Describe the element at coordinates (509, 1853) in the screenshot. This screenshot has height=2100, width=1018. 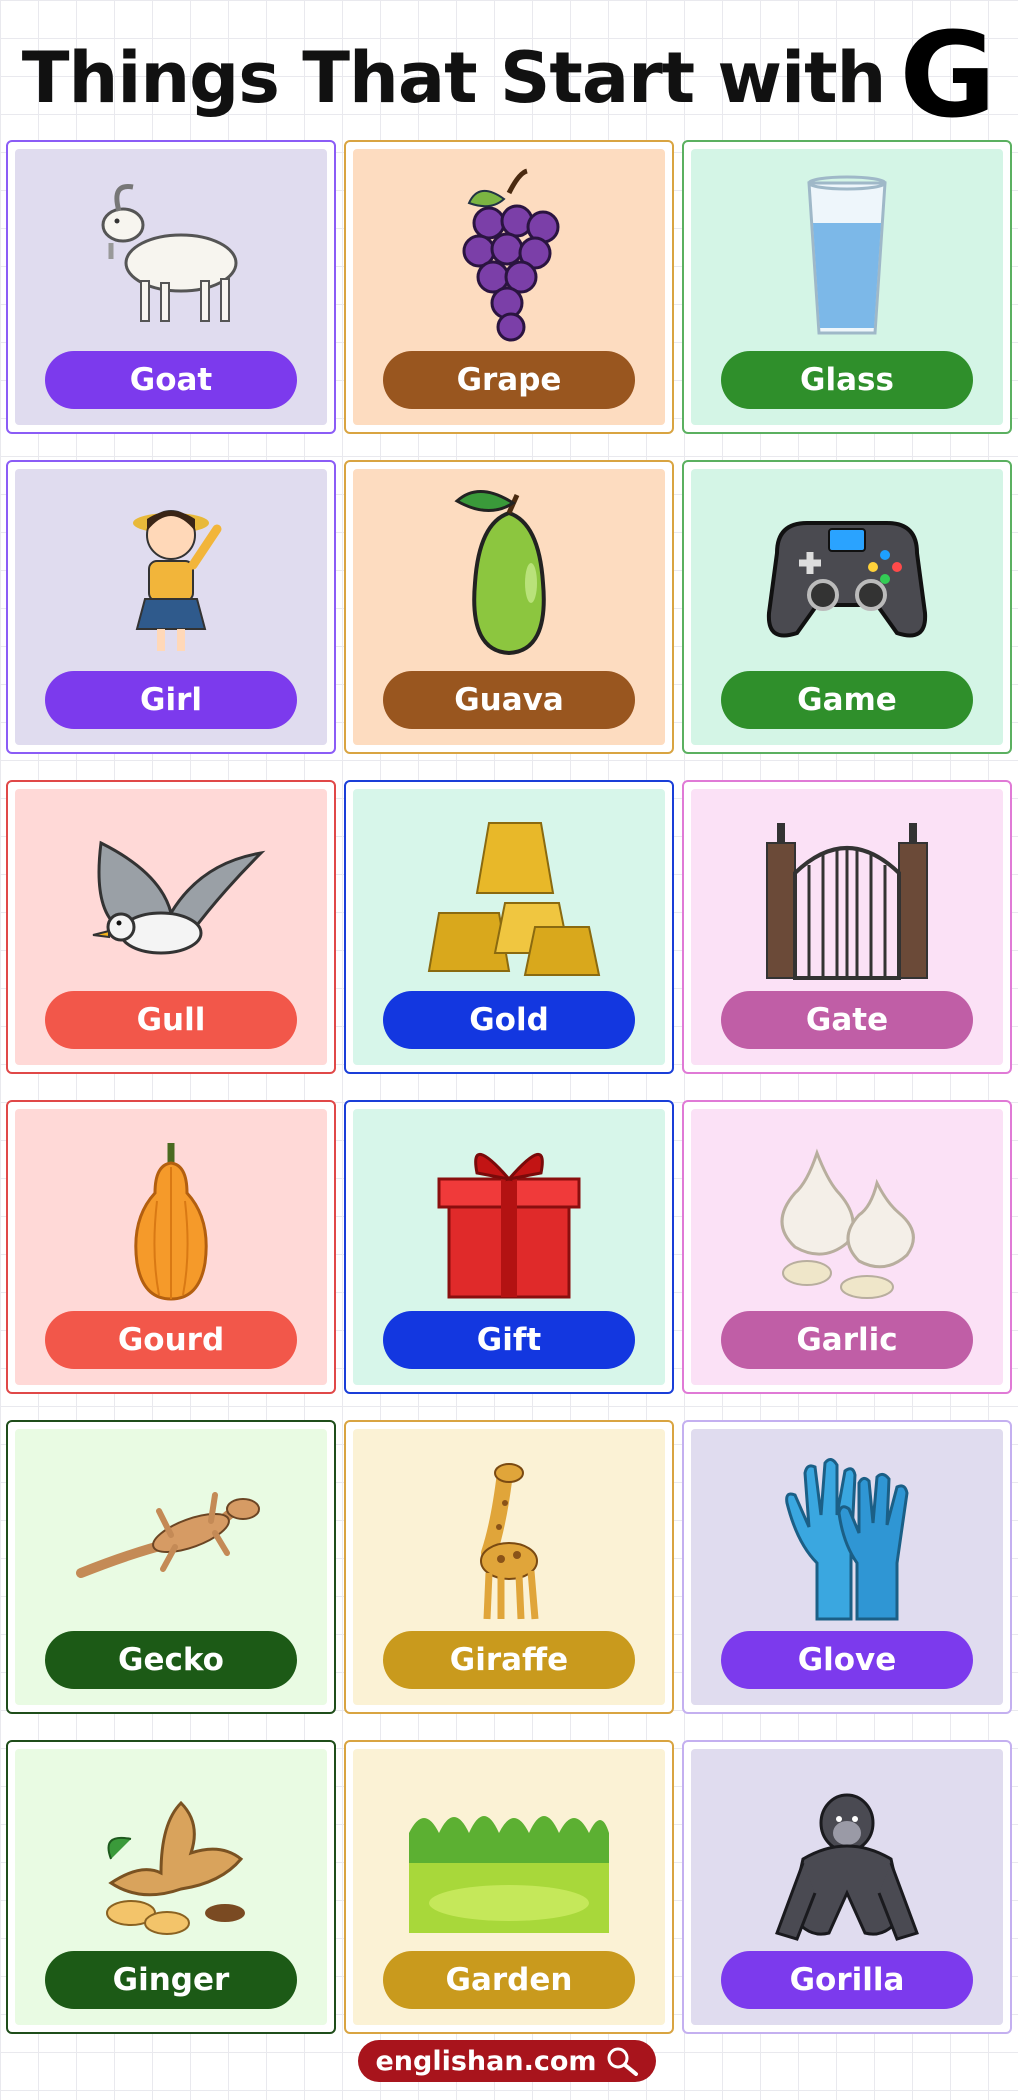
I see `garden-icon` at that location.